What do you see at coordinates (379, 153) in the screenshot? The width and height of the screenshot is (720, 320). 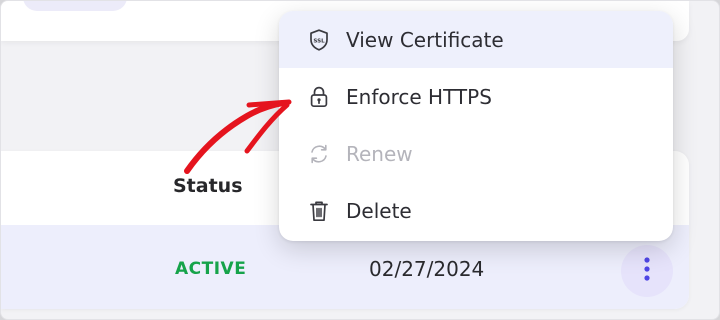 I see `menu-item-label: Renew` at bounding box center [379, 153].